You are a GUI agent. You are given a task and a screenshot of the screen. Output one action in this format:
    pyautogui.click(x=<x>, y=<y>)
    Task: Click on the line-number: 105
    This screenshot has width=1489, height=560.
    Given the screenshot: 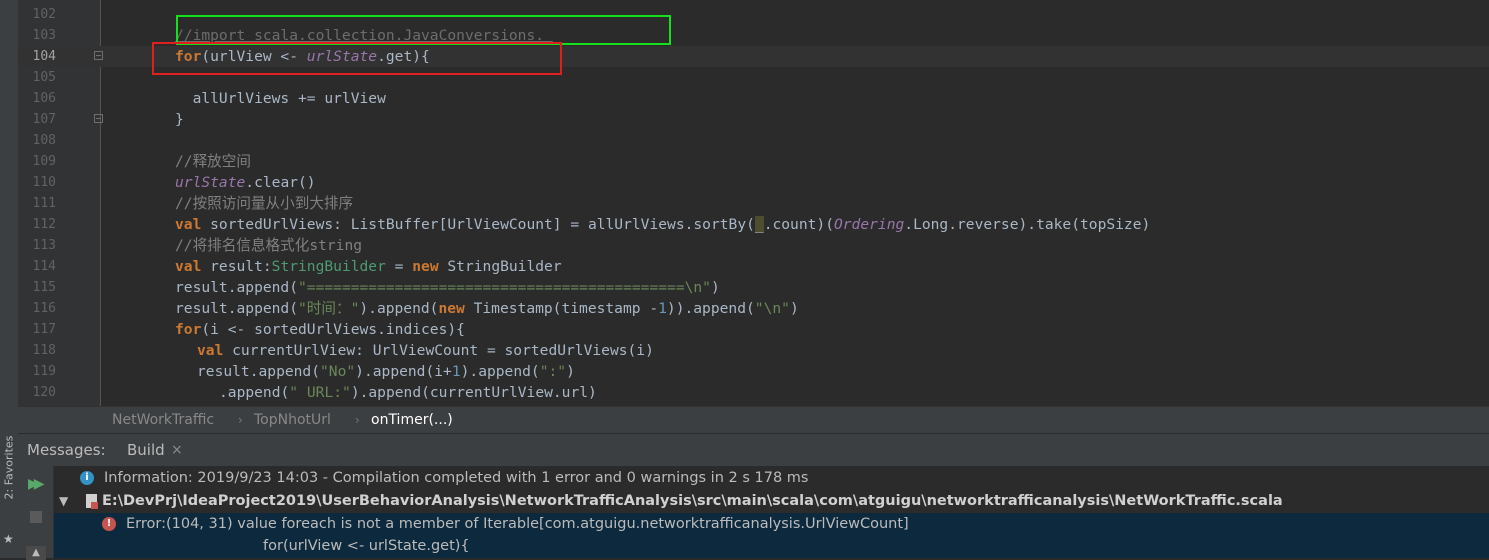 What is the action you would take?
    pyautogui.click(x=44, y=77)
    